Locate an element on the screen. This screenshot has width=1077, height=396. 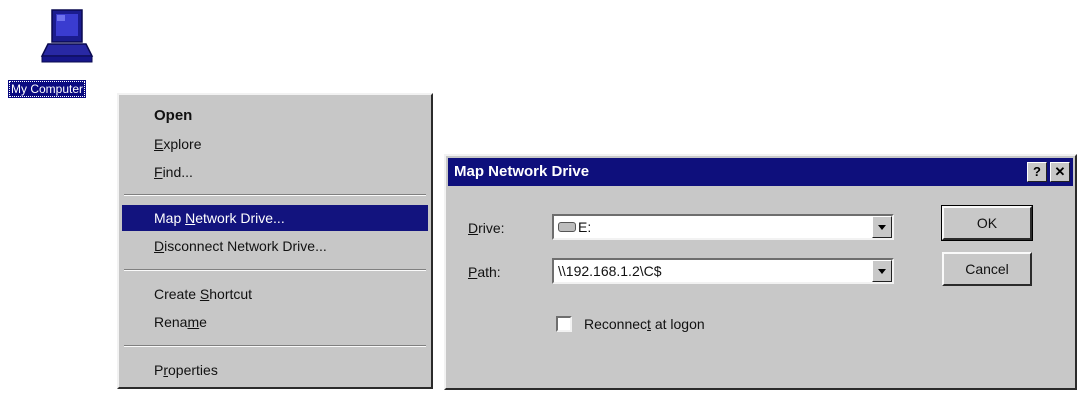
menu-item-properties: Properties is located at coordinates (275, 370).